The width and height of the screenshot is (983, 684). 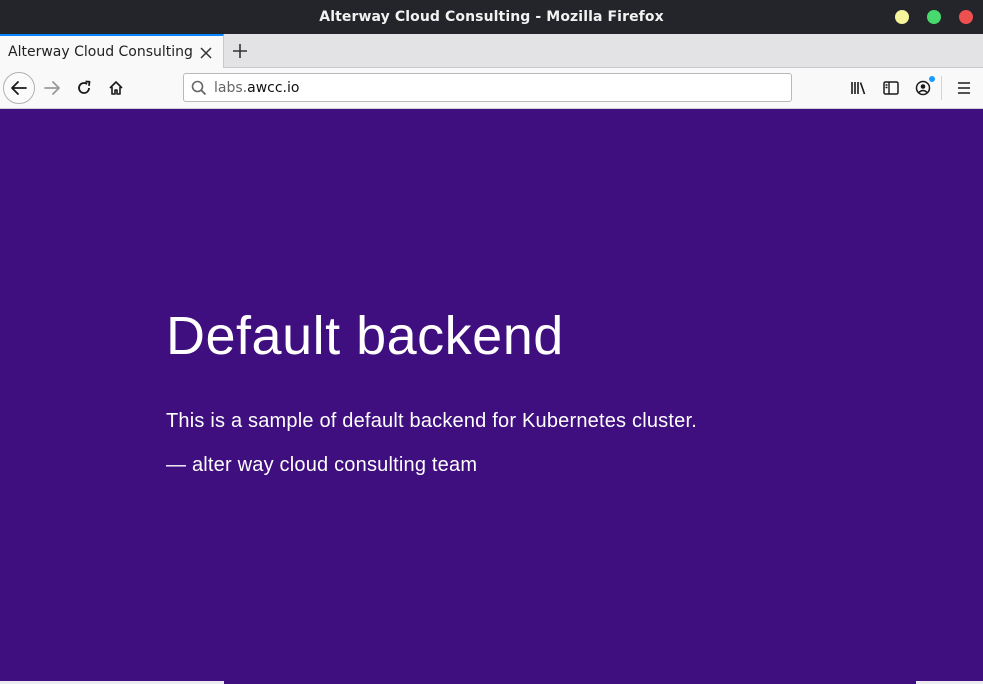 I want to click on page-signature: — alter way cloud consulting team, so click(x=322, y=465).